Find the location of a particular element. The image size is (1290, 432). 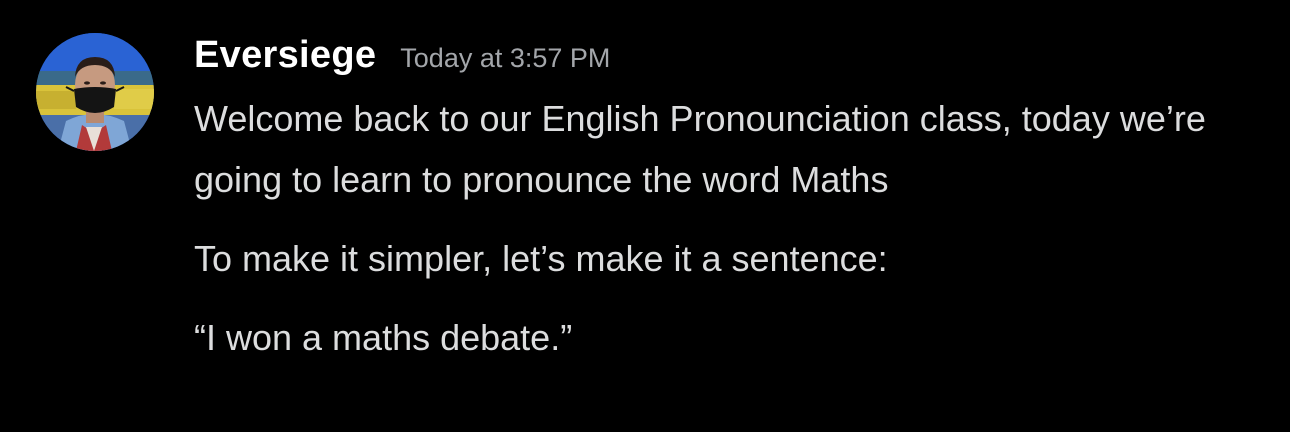

message-header: Eversiege Today at 3:57 PM is located at coordinates (402, 55).